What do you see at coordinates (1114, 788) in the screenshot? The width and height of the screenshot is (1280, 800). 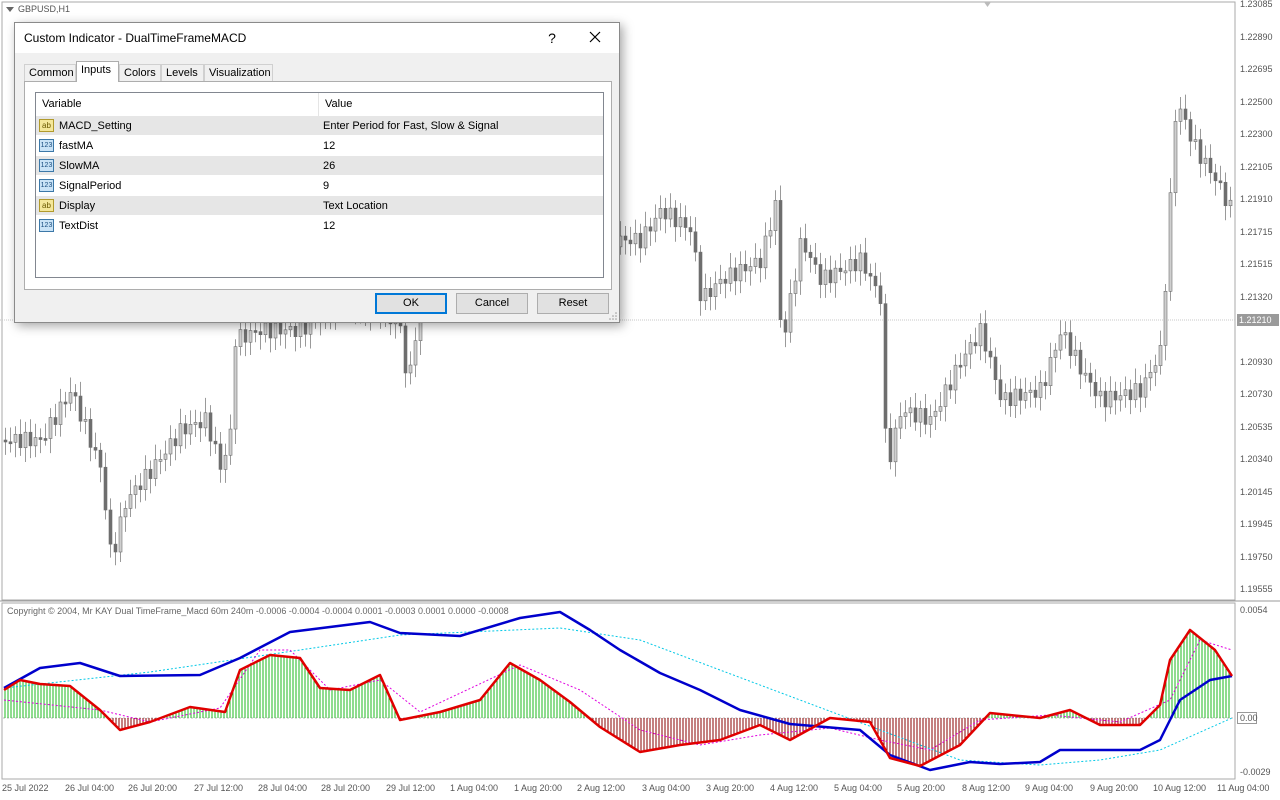 I see `time-tick: 9 Aug 20:00` at bounding box center [1114, 788].